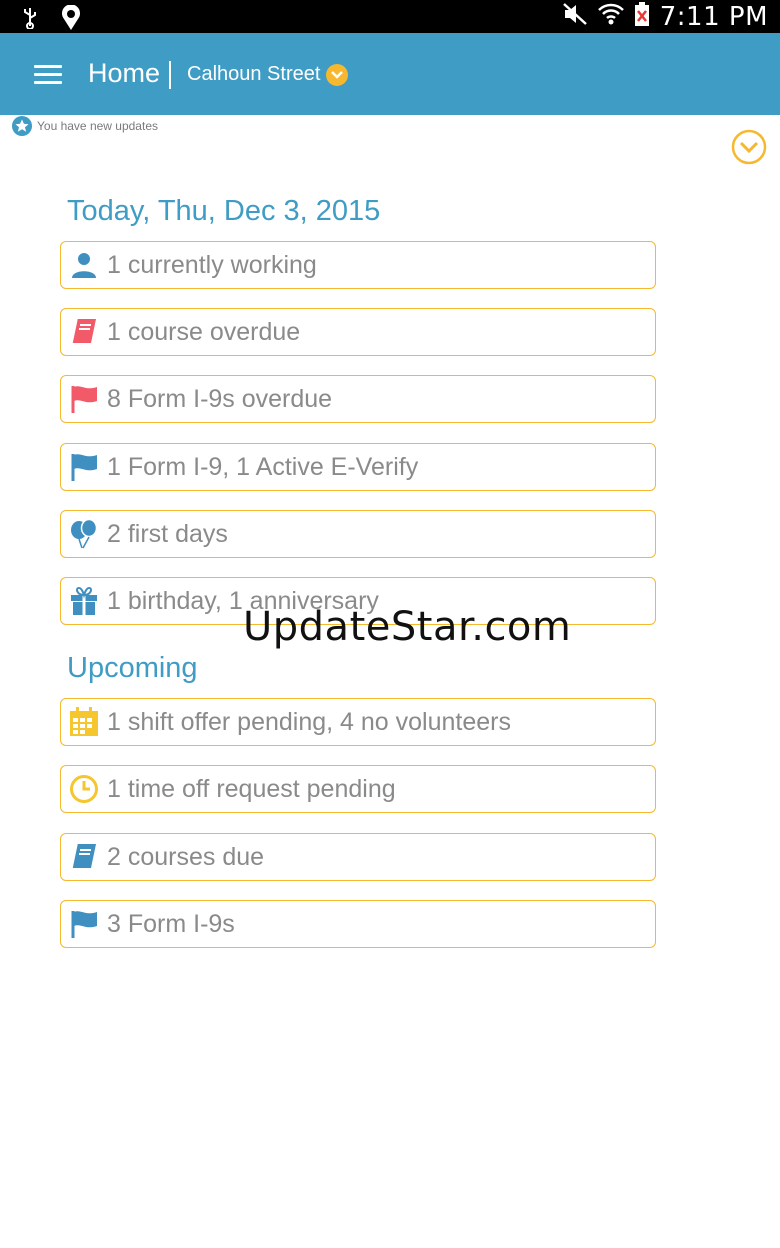  What do you see at coordinates (390, 16) in the screenshot?
I see `status-bar: 7:11 PM` at bounding box center [390, 16].